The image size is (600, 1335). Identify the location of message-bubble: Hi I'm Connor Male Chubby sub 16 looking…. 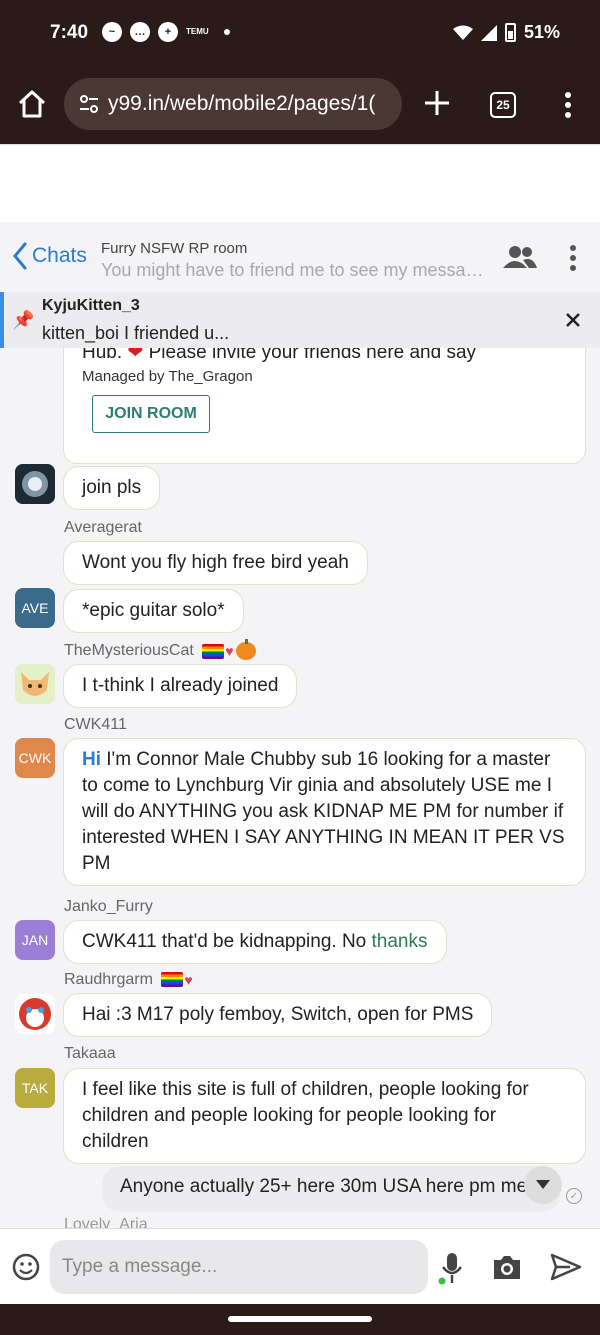
(324, 812).